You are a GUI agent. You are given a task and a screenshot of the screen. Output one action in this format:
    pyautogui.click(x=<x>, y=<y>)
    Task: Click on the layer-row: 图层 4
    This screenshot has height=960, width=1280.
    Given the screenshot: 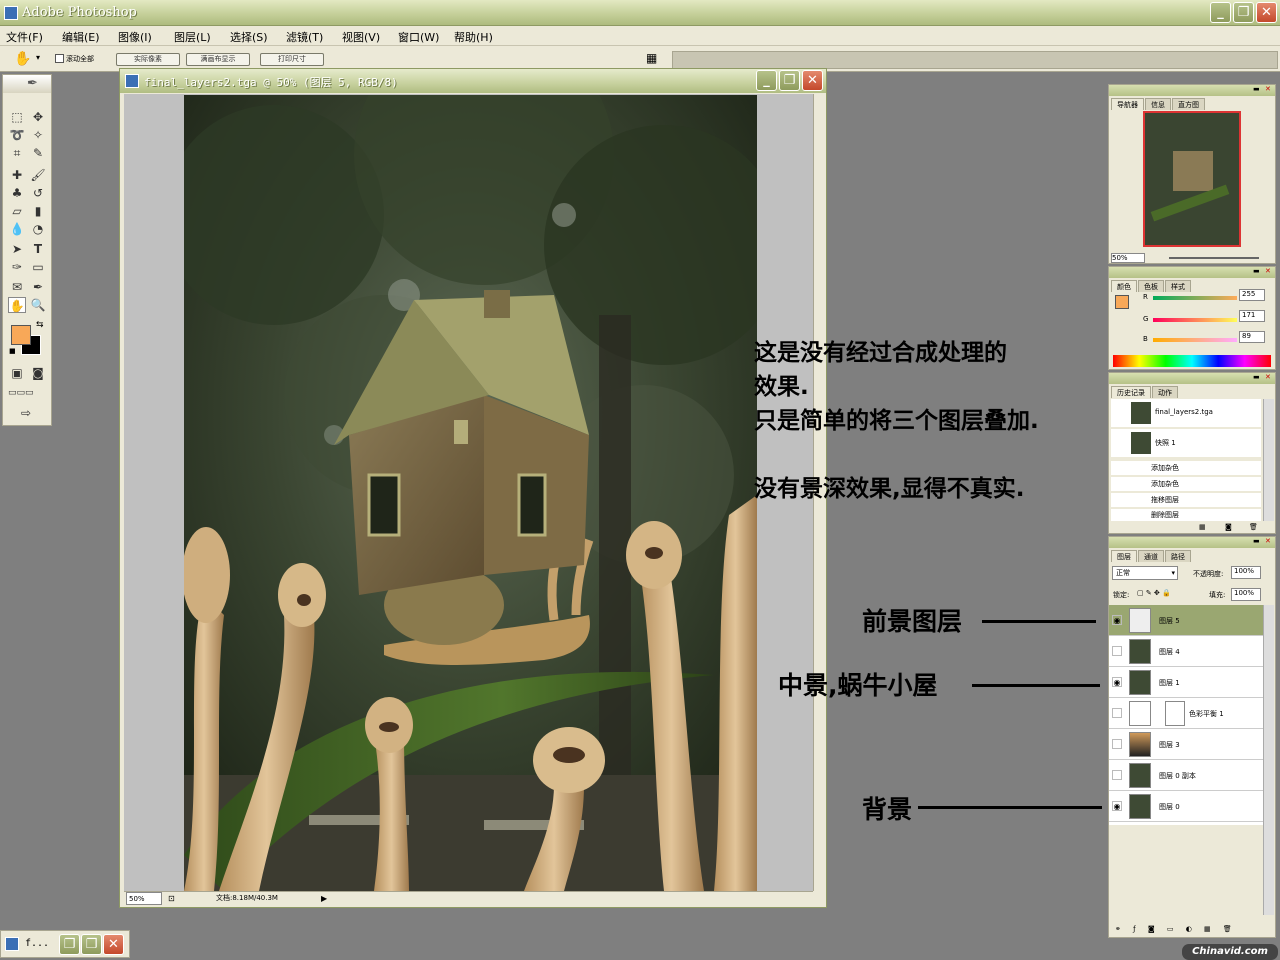 What is the action you would take?
    pyautogui.click(x=1186, y=651)
    